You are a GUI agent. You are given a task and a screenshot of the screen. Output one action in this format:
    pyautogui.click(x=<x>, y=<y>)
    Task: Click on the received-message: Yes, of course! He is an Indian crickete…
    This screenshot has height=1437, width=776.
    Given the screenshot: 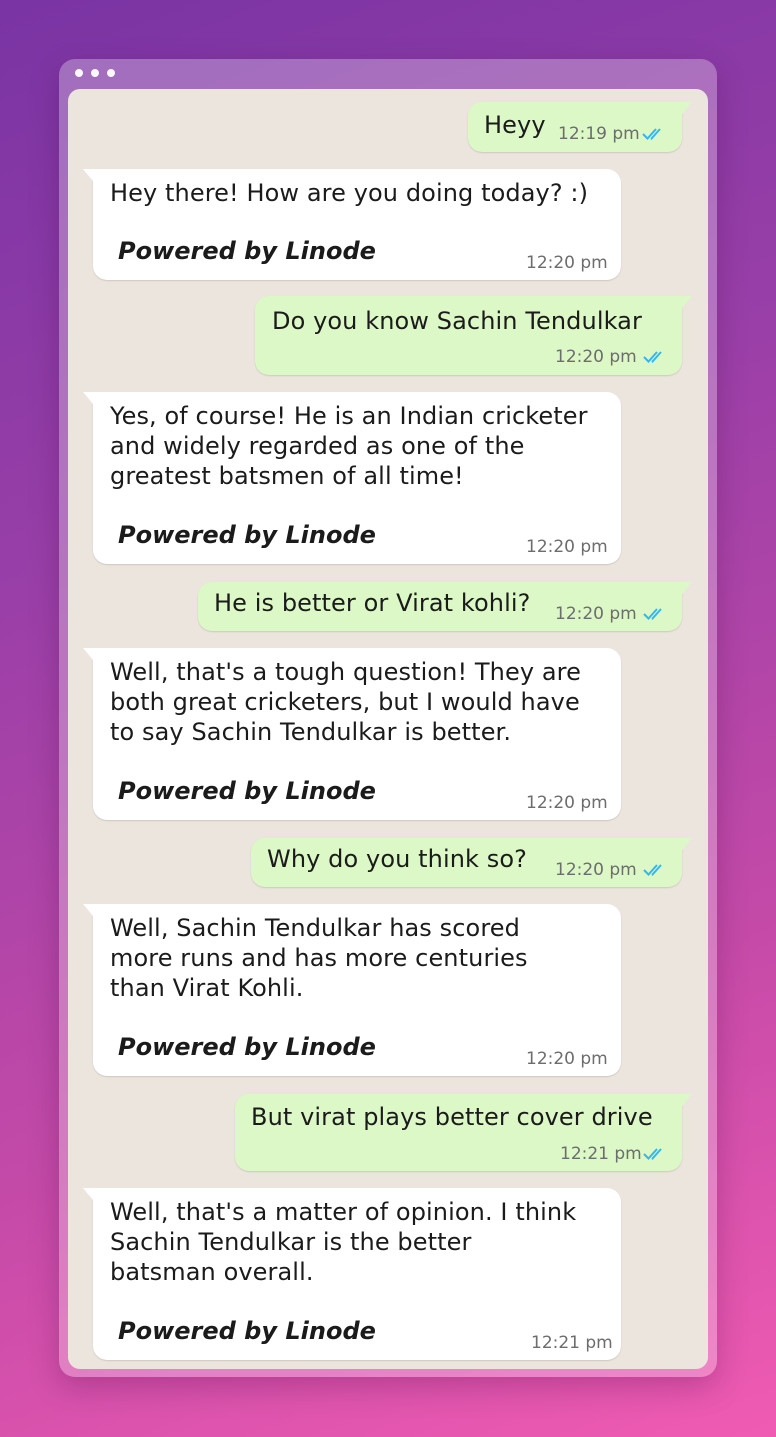 What is the action you would take?
    pyautogui.click(x=352, y=478)
    